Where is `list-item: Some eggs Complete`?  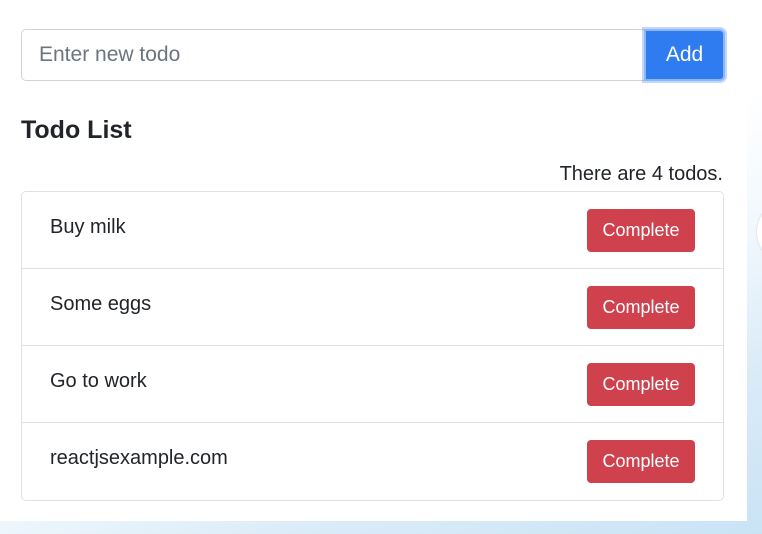
list-item: Some eggs Complete is located at coordinates (372, 307).